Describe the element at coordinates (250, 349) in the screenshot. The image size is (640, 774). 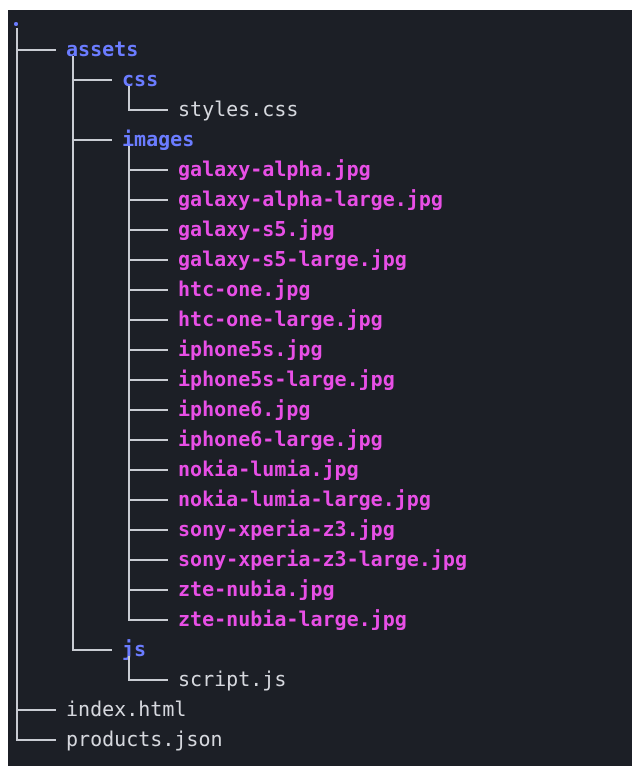
I see `image-file-name: iphone5s.jpg` at that location.